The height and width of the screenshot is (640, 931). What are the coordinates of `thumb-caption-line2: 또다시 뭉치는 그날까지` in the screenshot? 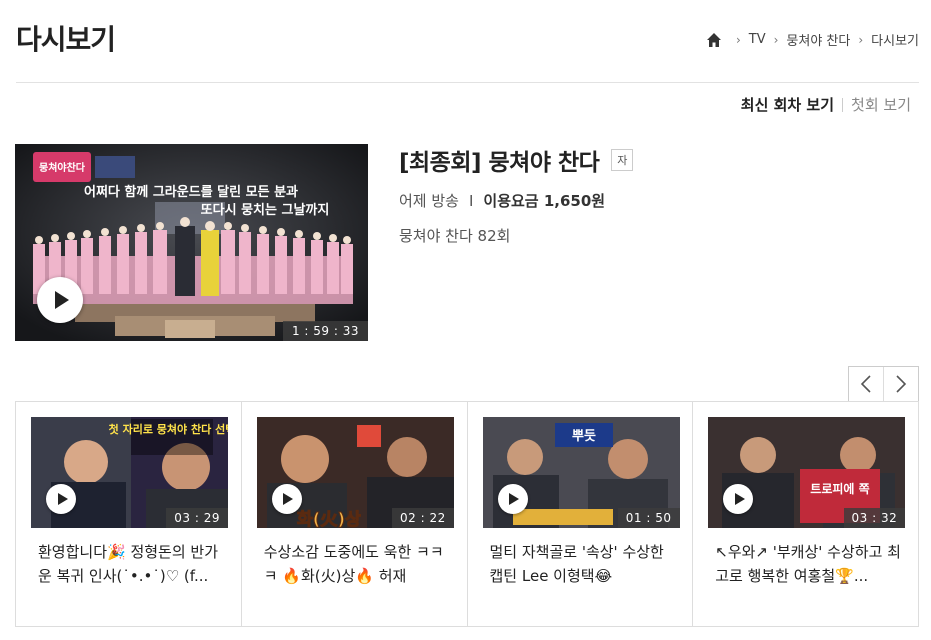 It's located at (265, 210).